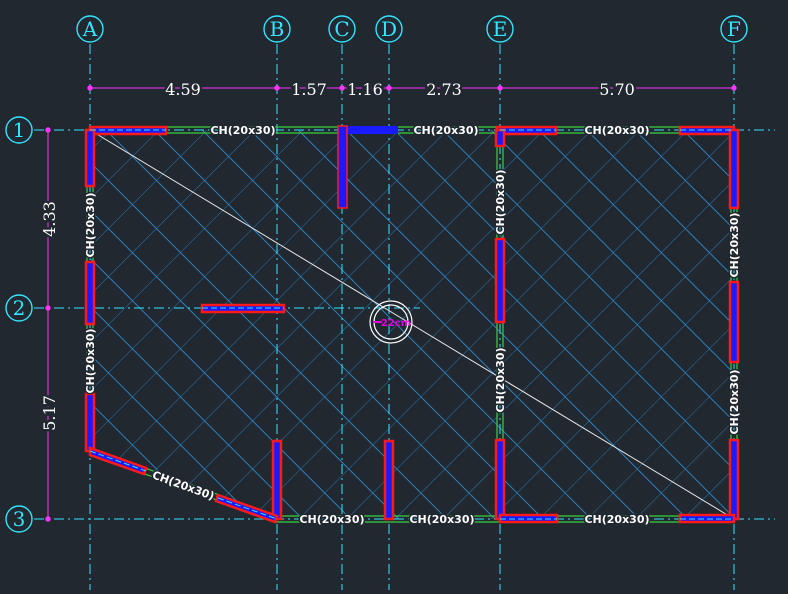 Image resolution: width=788 pixels, height=594 pixels. What do you see at coordinates (341, 29) in the screenshot?
I see `grid-label-C: C` at bounding box center [341, 29].